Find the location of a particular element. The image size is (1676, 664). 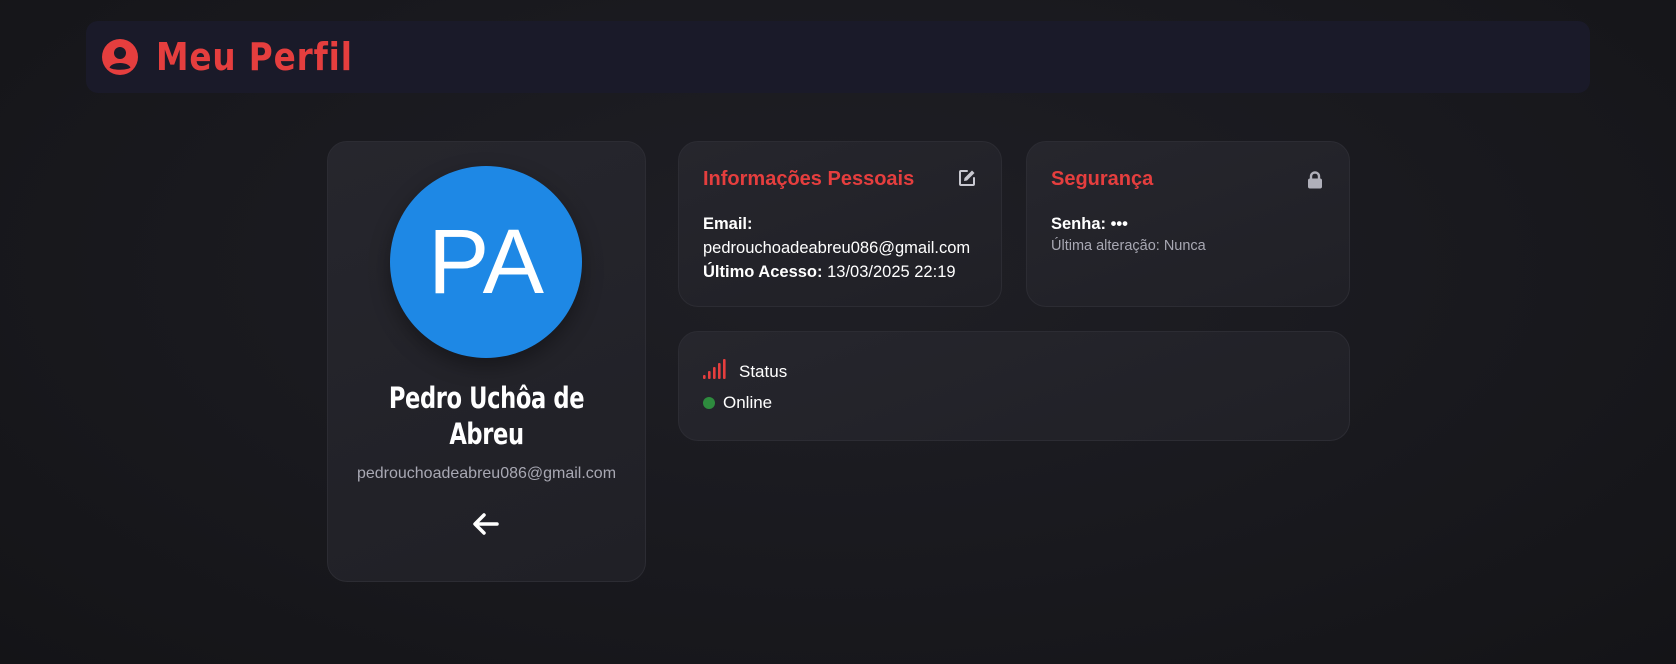

status-title: Status is located at coordinates (763, 371).